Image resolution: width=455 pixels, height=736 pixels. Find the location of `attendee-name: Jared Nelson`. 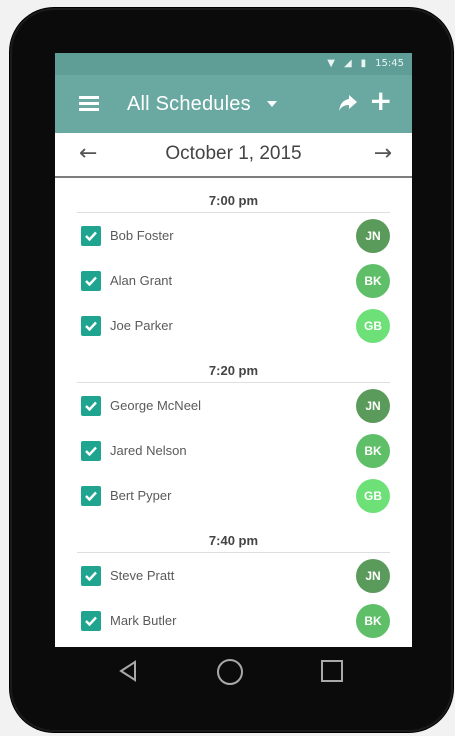

attendee-name: Jared Nelson is located at coordinates (148, 450).